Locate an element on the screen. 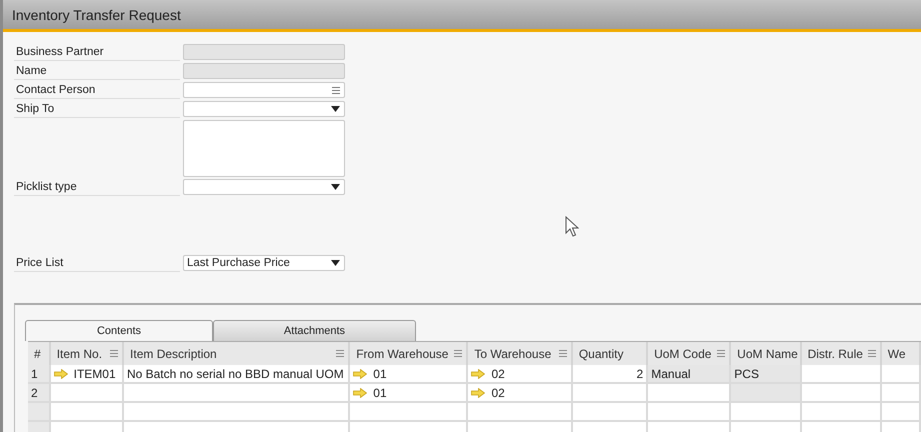  table-cell: No Batch no serial no BBD manual UOM is located at coordinates (237, 374).